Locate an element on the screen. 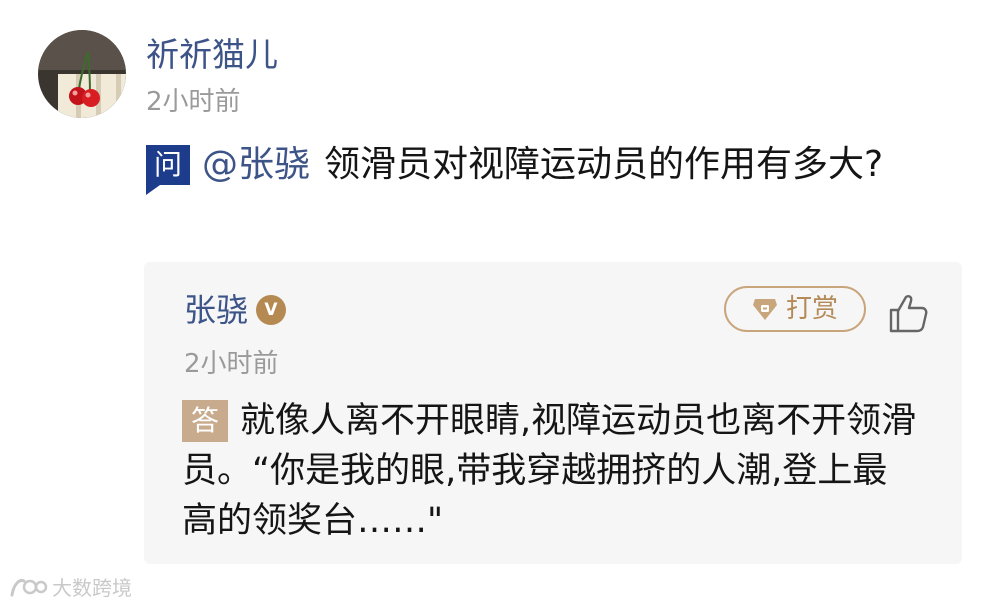 The height and width of the screenshot is (608, 1000). answer-timestamp: 2小时前 is located at coordinates (231, 364).